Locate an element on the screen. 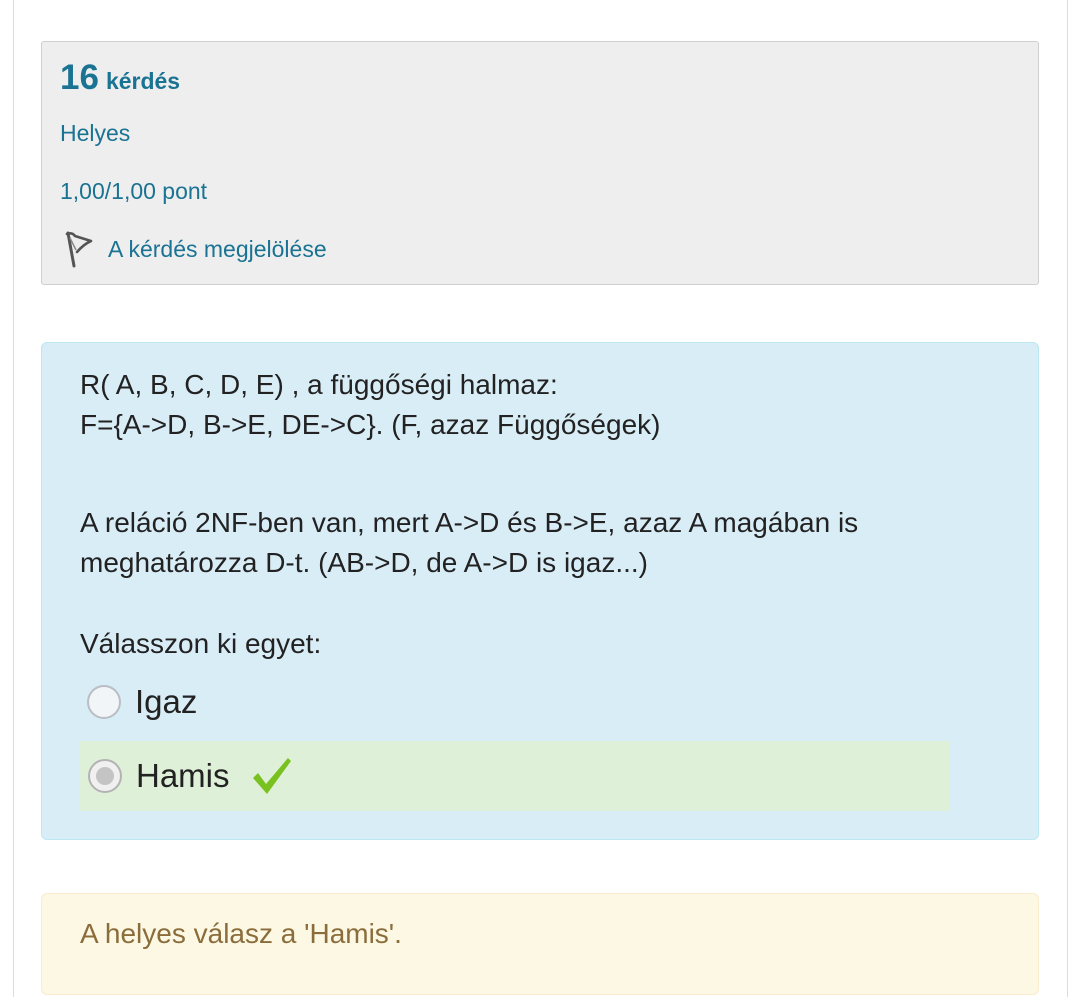 This screenshot has width=1079, height=997. question-grade: 1,00/1,00 pont is located at coordinates (134, 191).